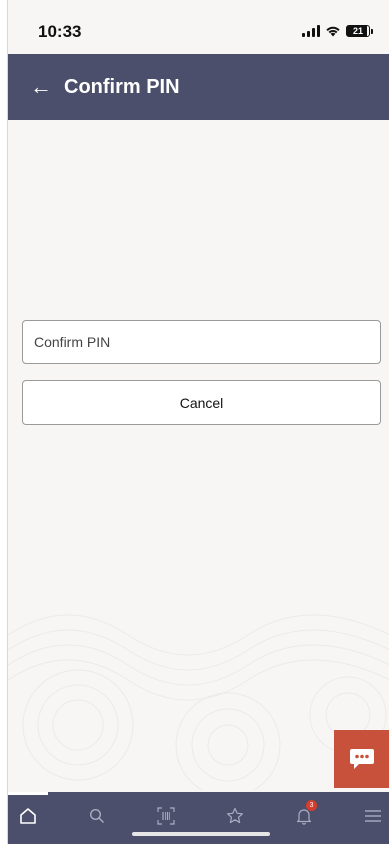 This screenshot has height=844, width=389. Describe the element at coordinates (28, 793) in the screenshot. I see `active-tab-indicator` at that location.